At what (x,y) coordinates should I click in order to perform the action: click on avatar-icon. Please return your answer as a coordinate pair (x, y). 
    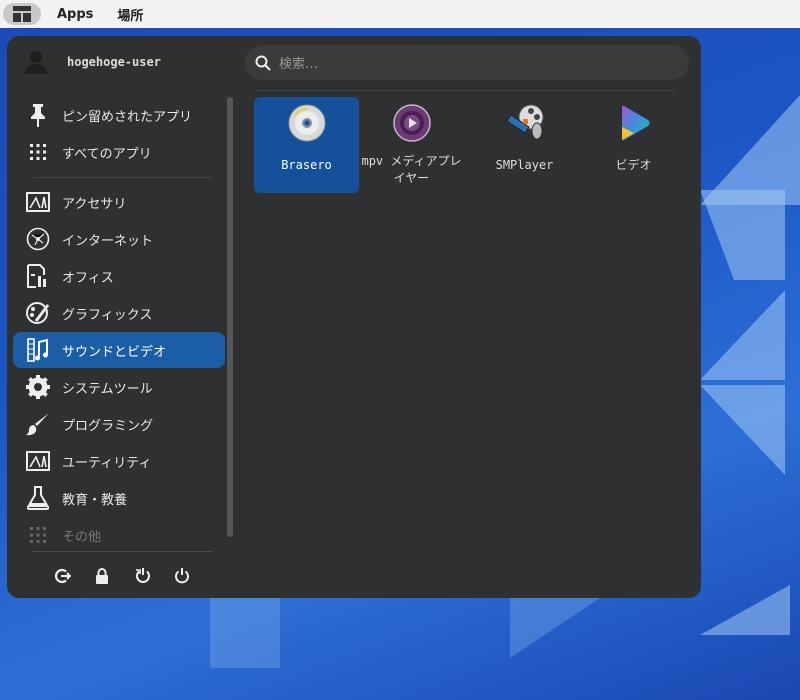
    Looking at the image, I should click on (36, 62).